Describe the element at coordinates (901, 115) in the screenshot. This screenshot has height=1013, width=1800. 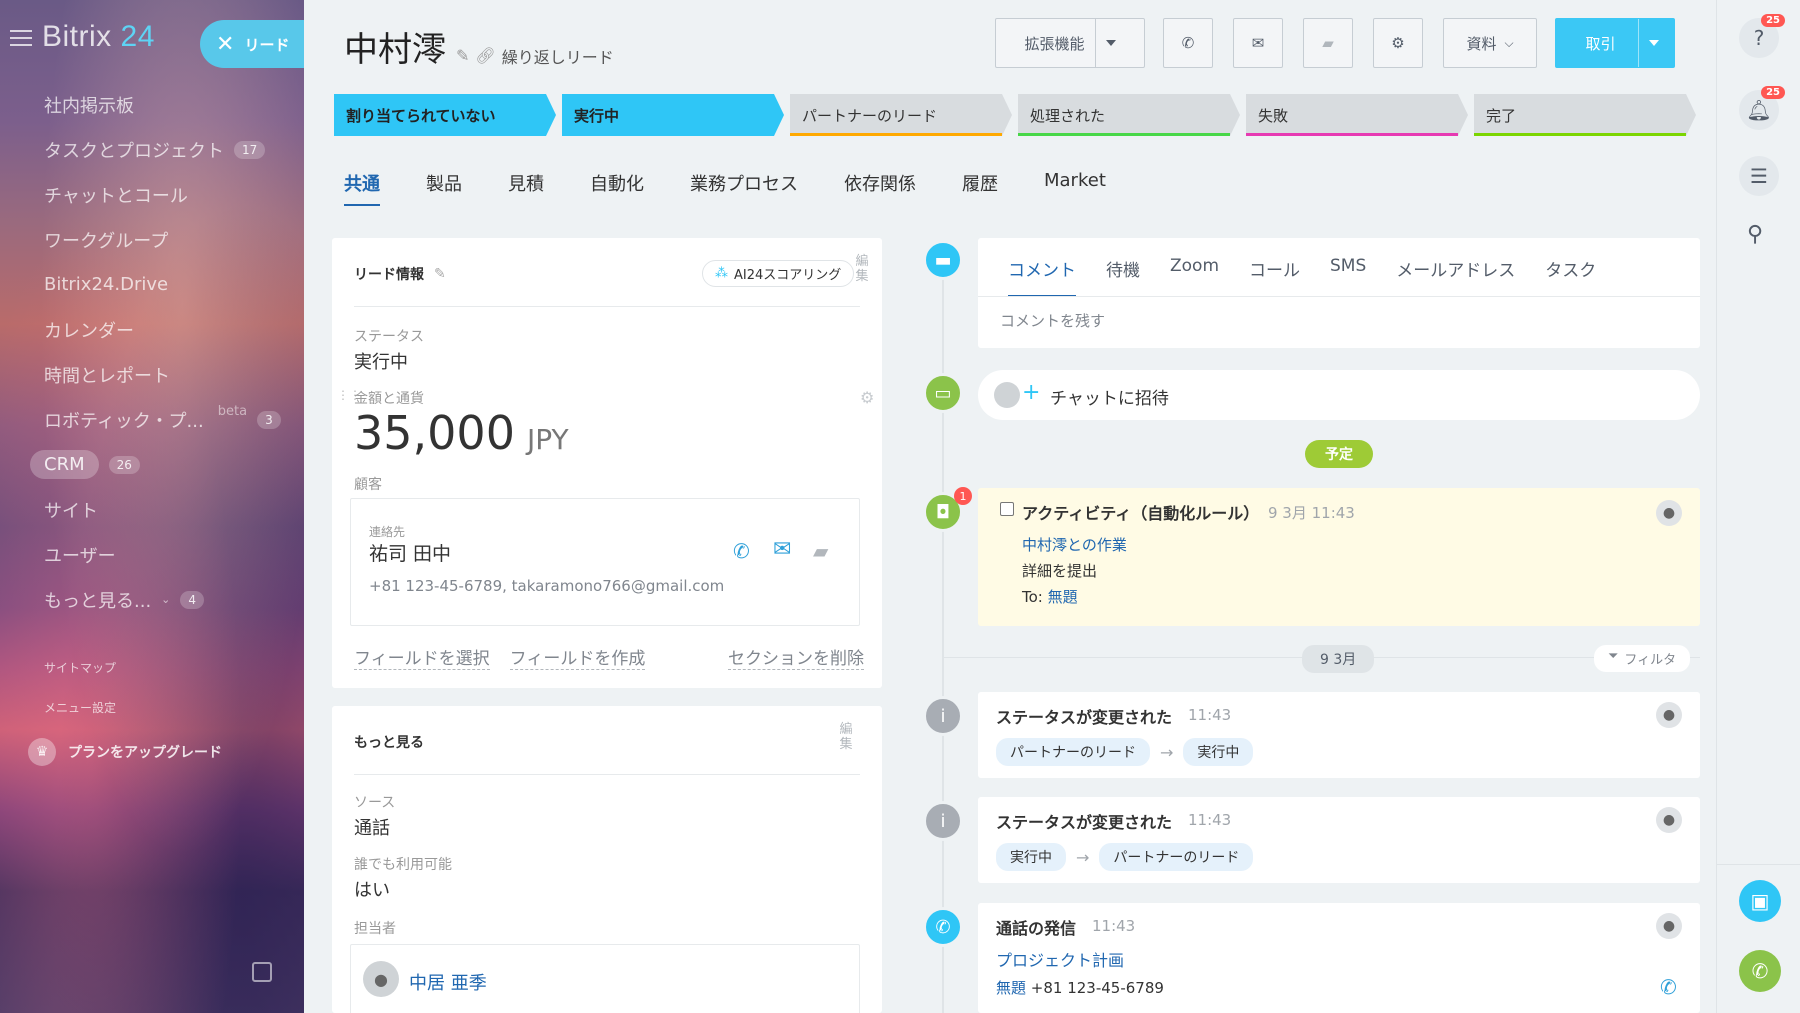
I see `stage-partner-lead: パートナーのリード` at that location.